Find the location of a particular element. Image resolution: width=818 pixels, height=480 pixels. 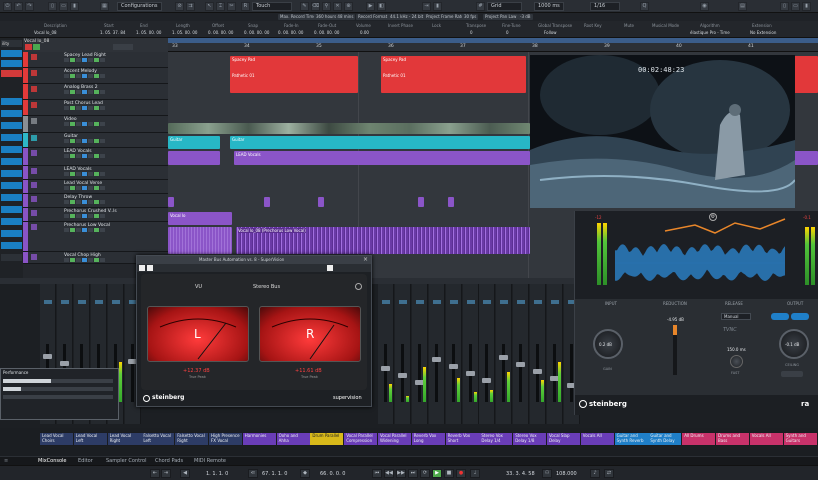

tempo-track-icon: ♪ is located at coordinates (595, 473).